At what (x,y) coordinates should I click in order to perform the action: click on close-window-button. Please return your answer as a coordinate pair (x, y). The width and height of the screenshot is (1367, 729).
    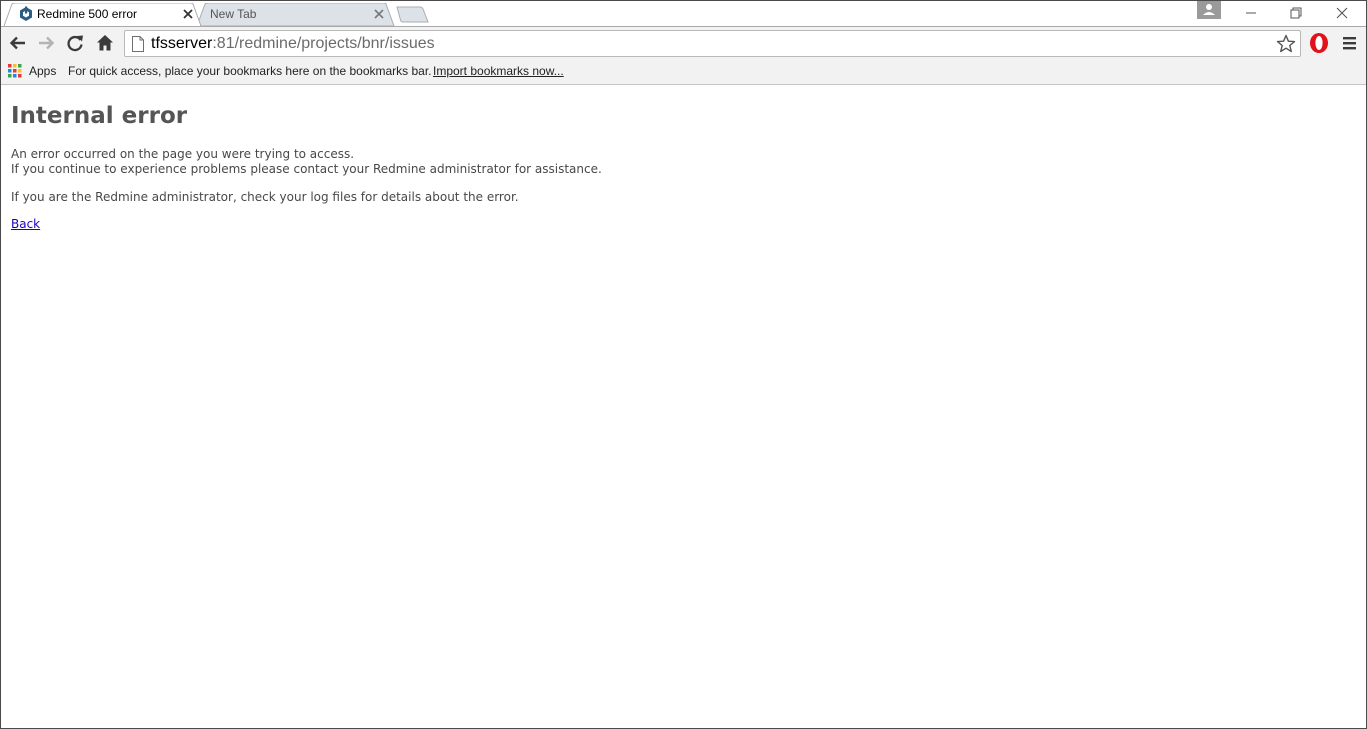
    Looking at the image, I should click on (1342, 13).